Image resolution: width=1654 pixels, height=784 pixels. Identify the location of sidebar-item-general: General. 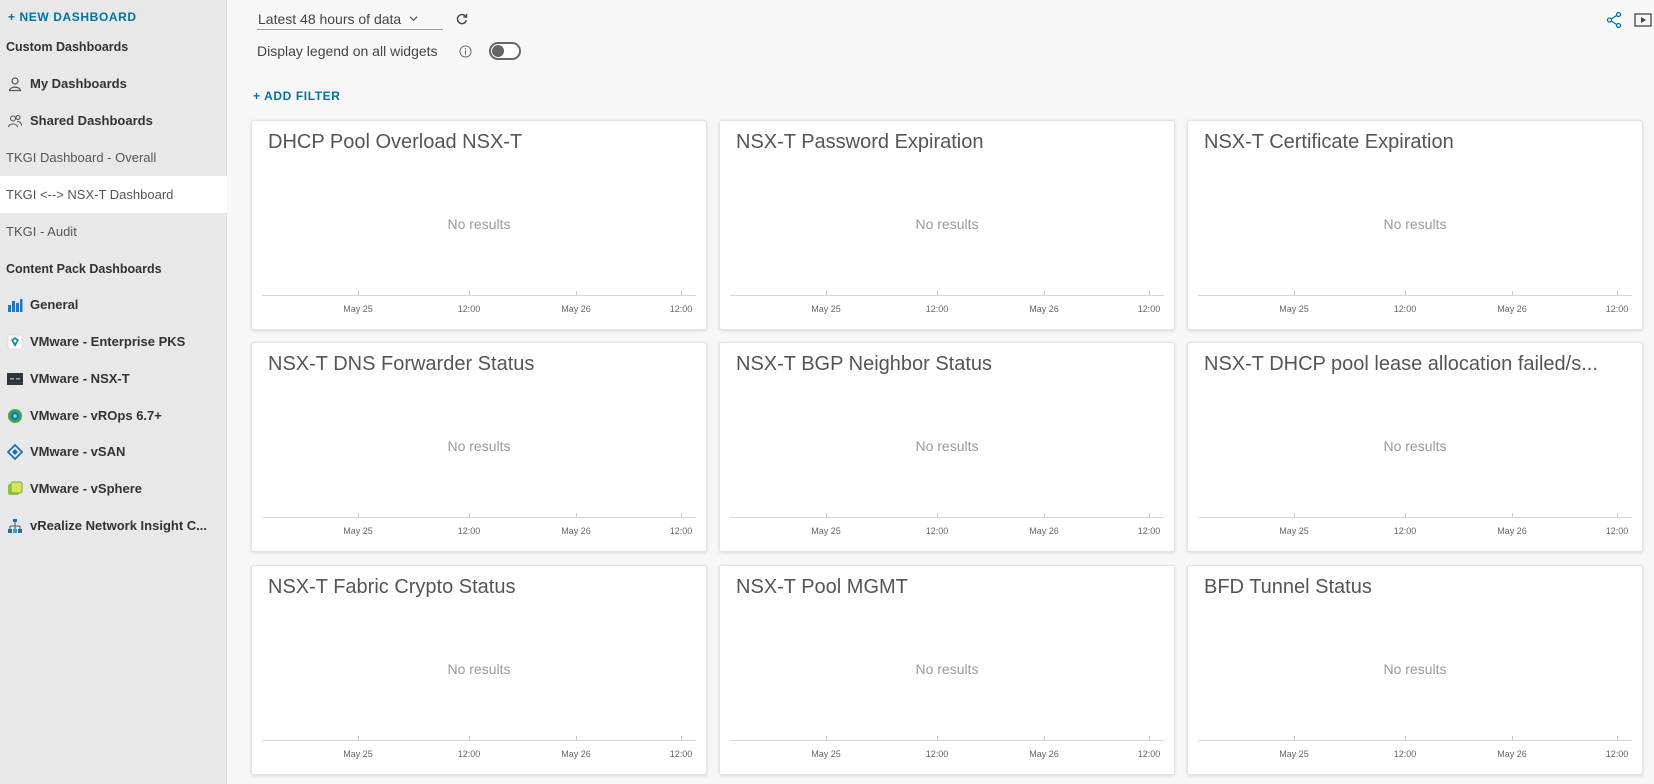
(113, 304).